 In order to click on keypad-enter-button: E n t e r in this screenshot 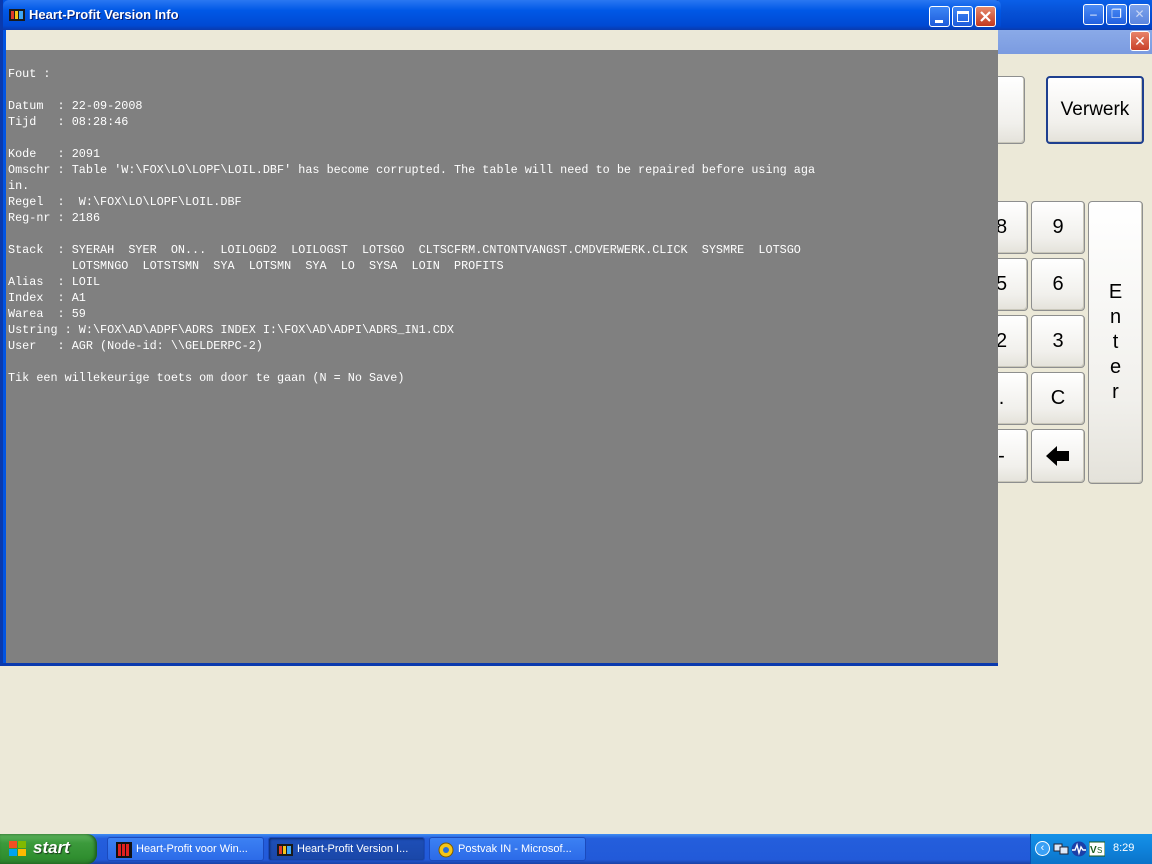, I will do `click(1115, 342)`.